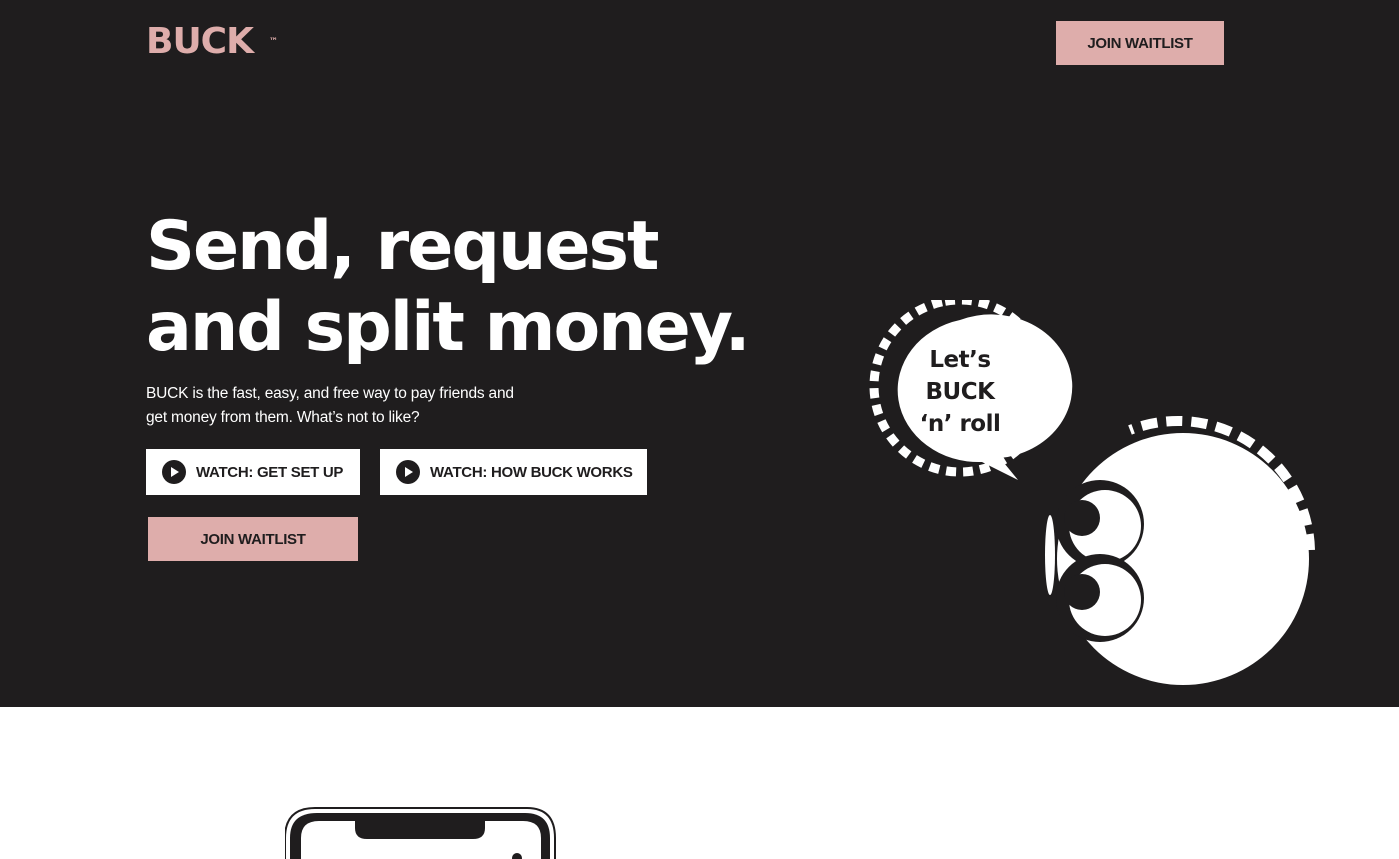 This screenshot has width=1399, height=859. I want to click on headline-line-2: and split money., so click(448, 327).